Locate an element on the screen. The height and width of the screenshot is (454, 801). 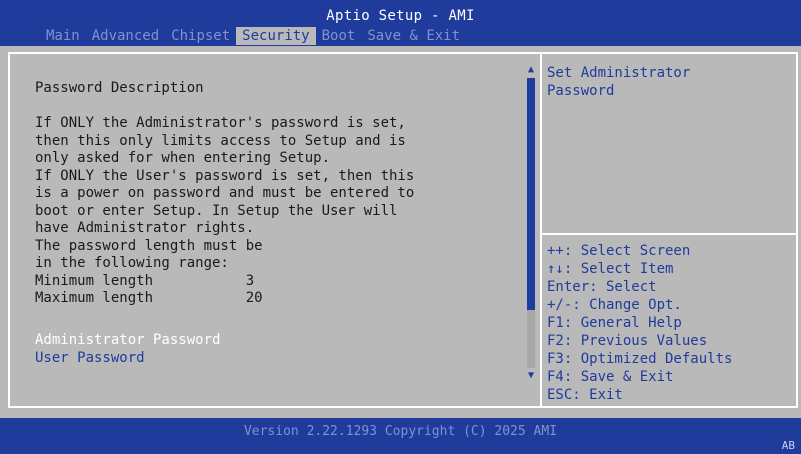
corner-badge: AB is located at coordinates (788, 445).